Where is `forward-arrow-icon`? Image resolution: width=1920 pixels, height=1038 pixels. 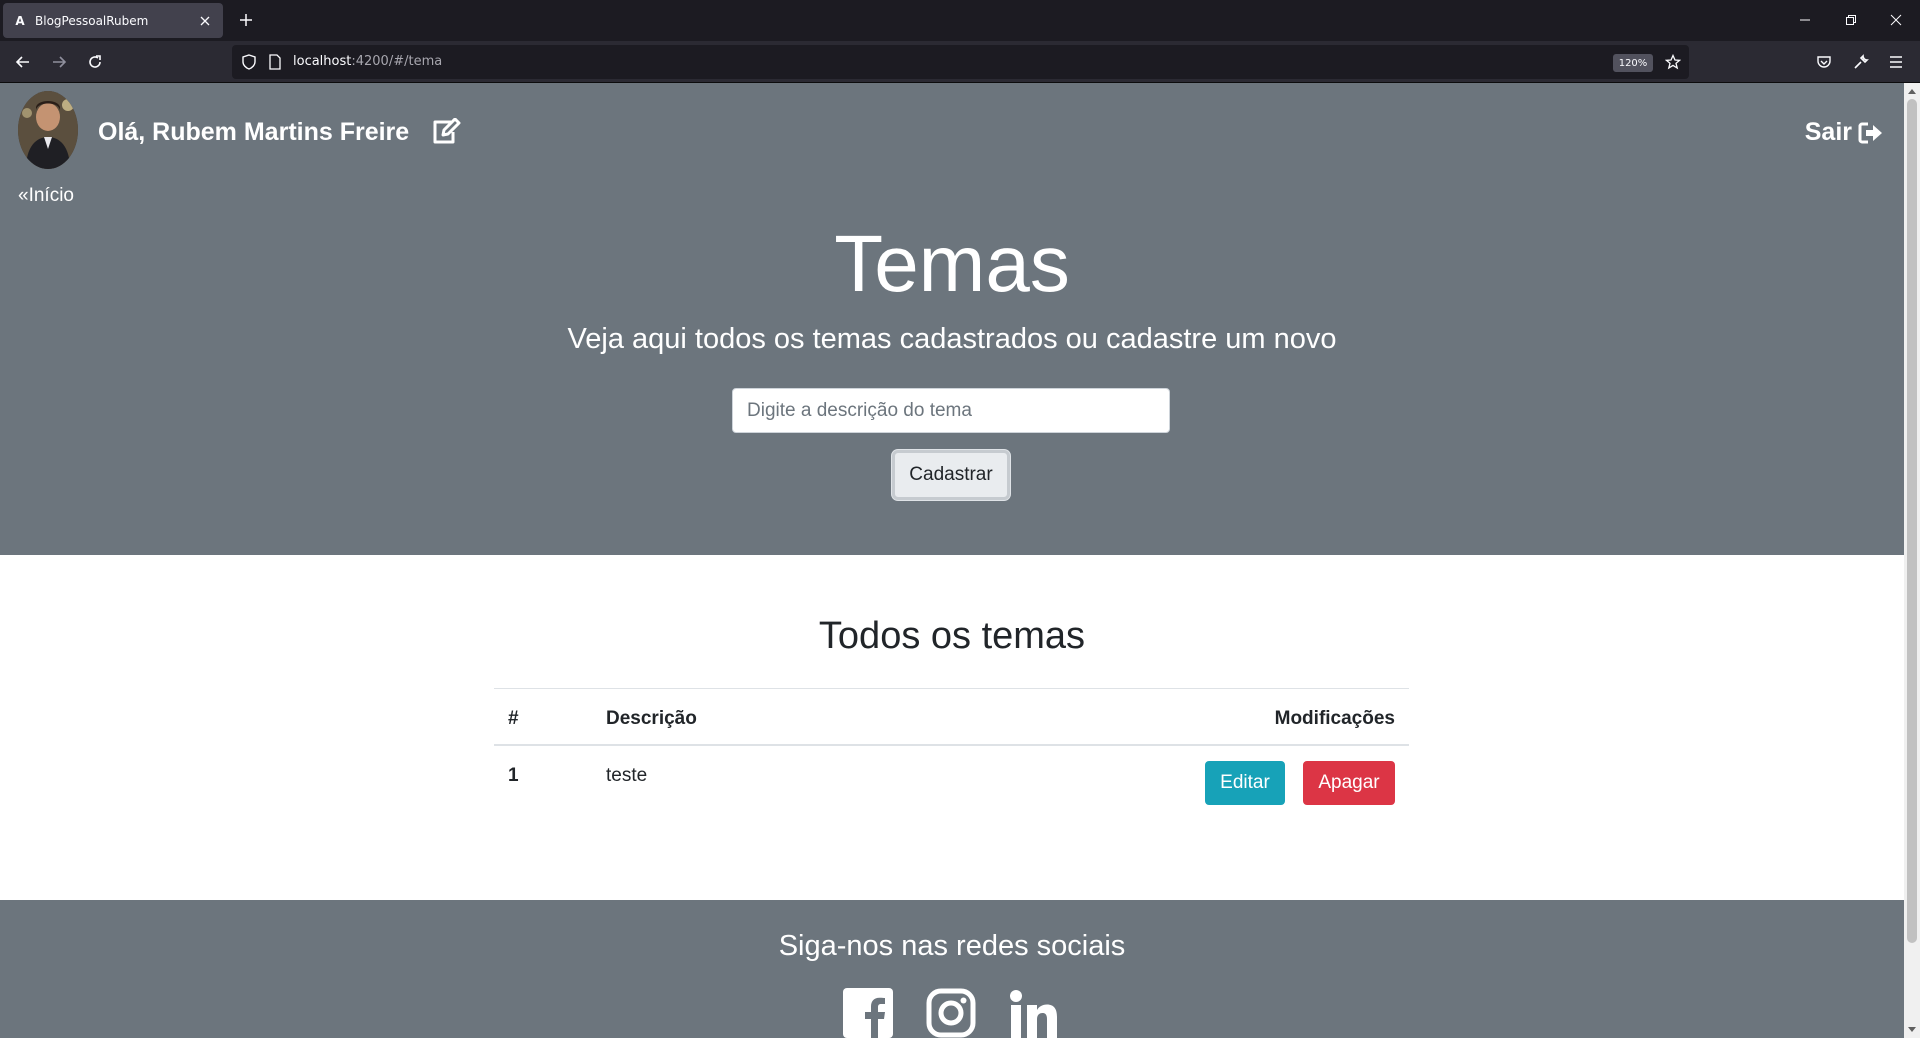
forward-arrow-icon is located at coordinates (59, 62).